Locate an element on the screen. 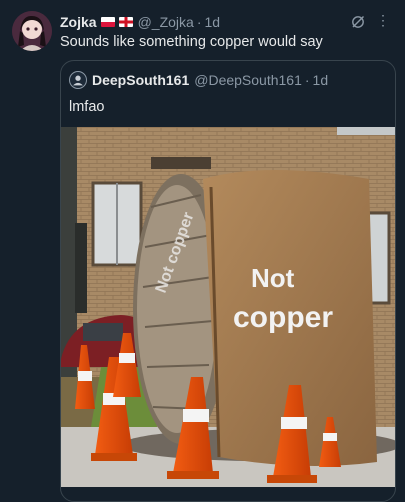 This screenshot has width=405, height=502. avatar-image is located at coordinates (32, 31).